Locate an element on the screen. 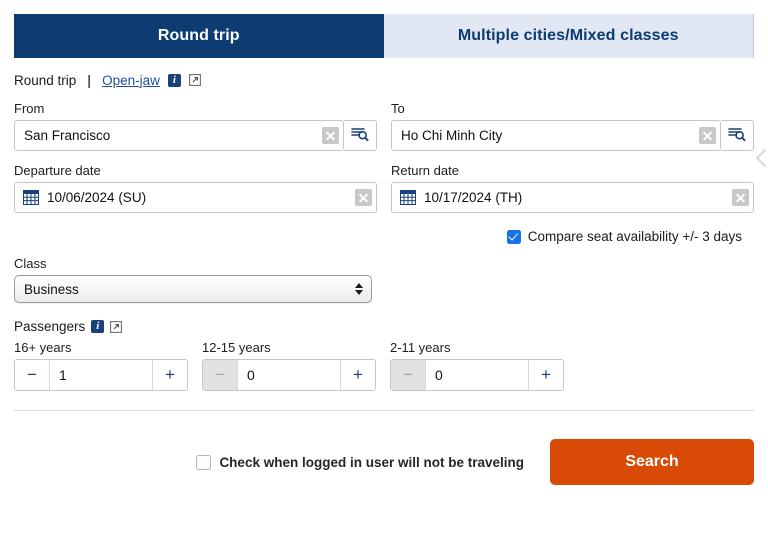 Image resolution: width=768 pixels, height=548 pixels. from-label: From is located at coordinates (29, 108).